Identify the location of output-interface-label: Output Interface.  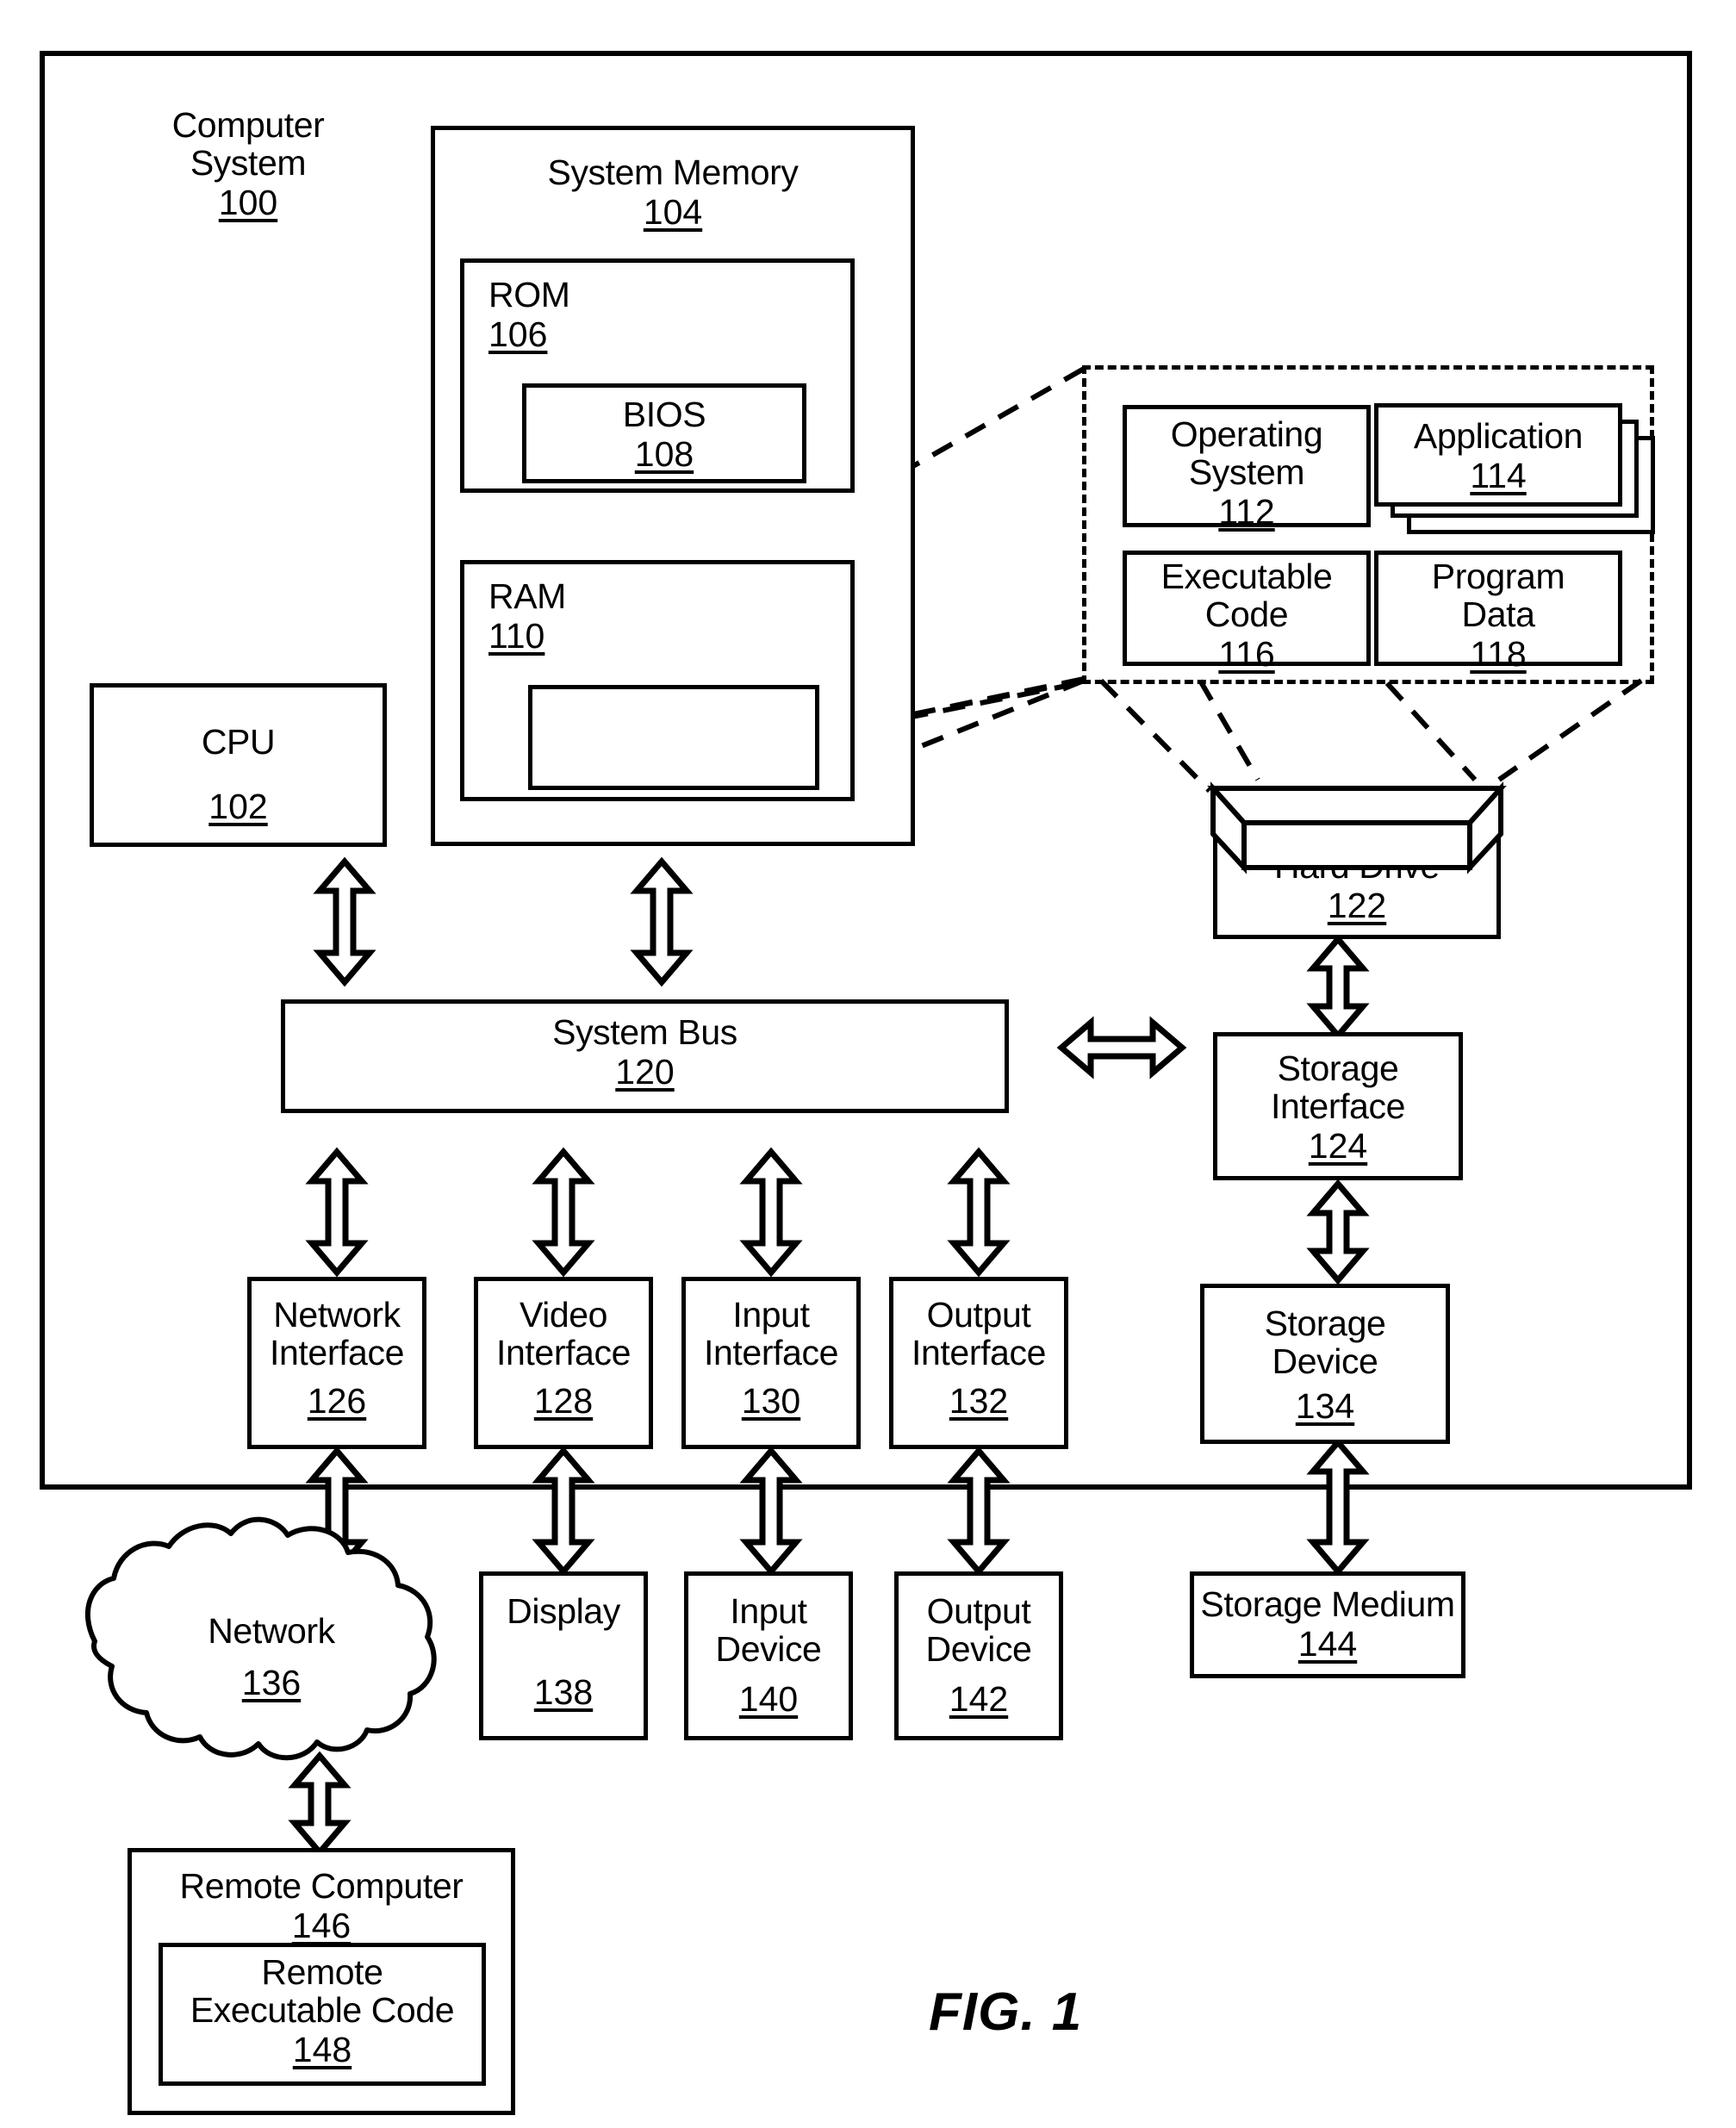
(979, 1334).